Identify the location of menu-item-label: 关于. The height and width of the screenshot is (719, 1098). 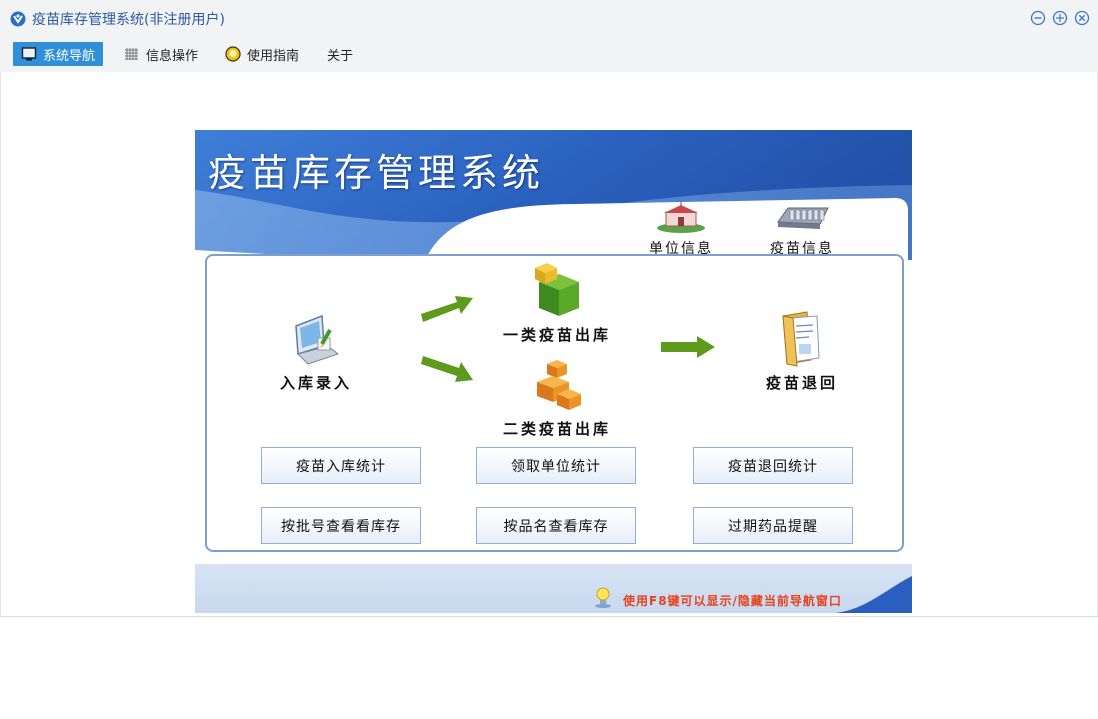
(340, 56).